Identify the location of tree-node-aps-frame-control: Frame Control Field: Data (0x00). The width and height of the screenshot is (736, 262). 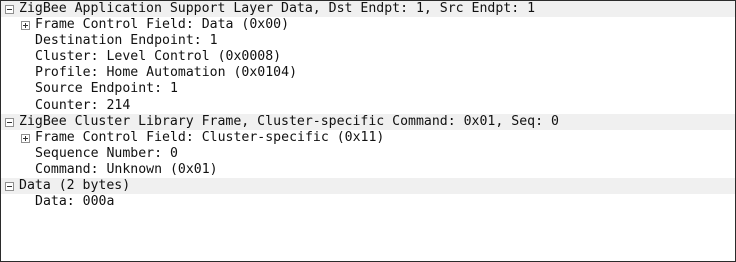
(368, 25).